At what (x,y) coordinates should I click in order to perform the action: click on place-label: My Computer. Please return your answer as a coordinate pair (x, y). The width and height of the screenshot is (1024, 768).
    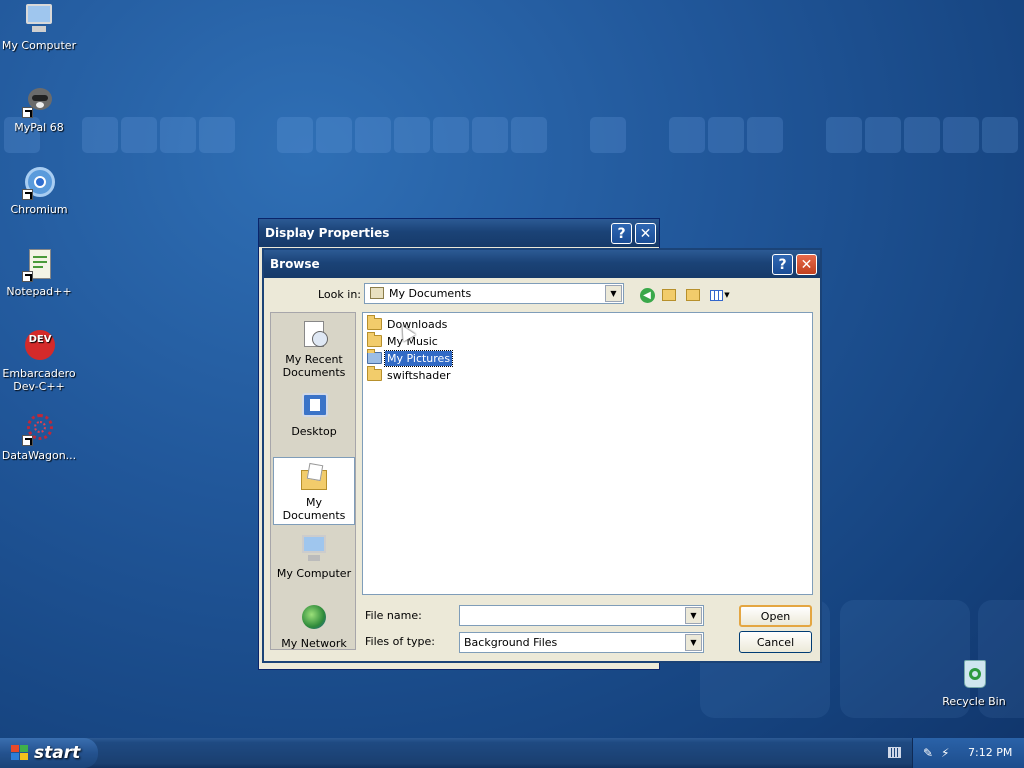
    Looking at the image, I should click on (314, 573).